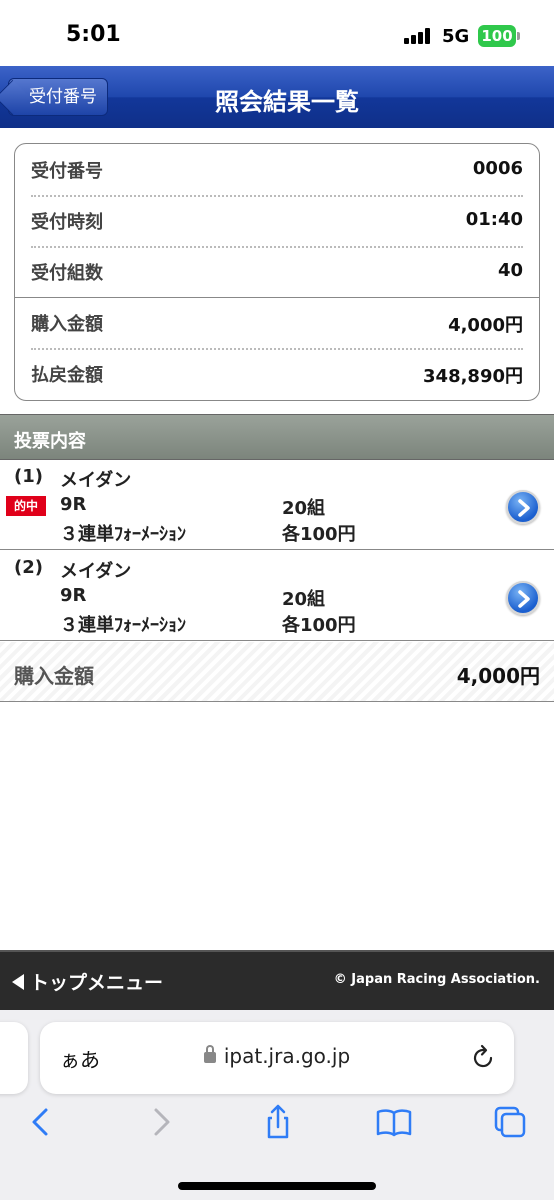 The image size is (554, 1200). What do you see at coordinates (277, 596) in the screenshot?
I see `bet-item: (2) メイダン 9R 20組 ３連単ﾌｫｰﾒｰｼｮﾝ 各100円` at bounding box center [277, 596].